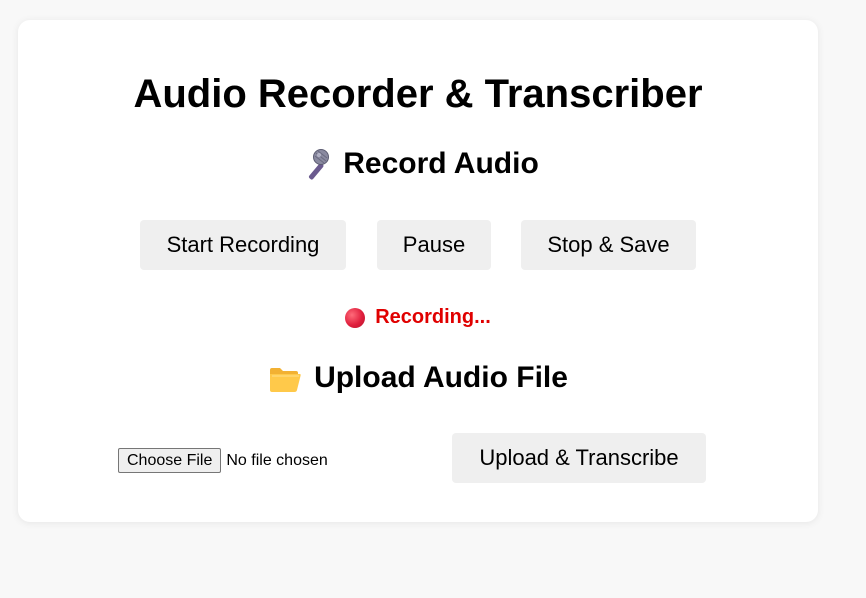  I want to click on file-input: Choose File No file chosen, so click(223, 460).